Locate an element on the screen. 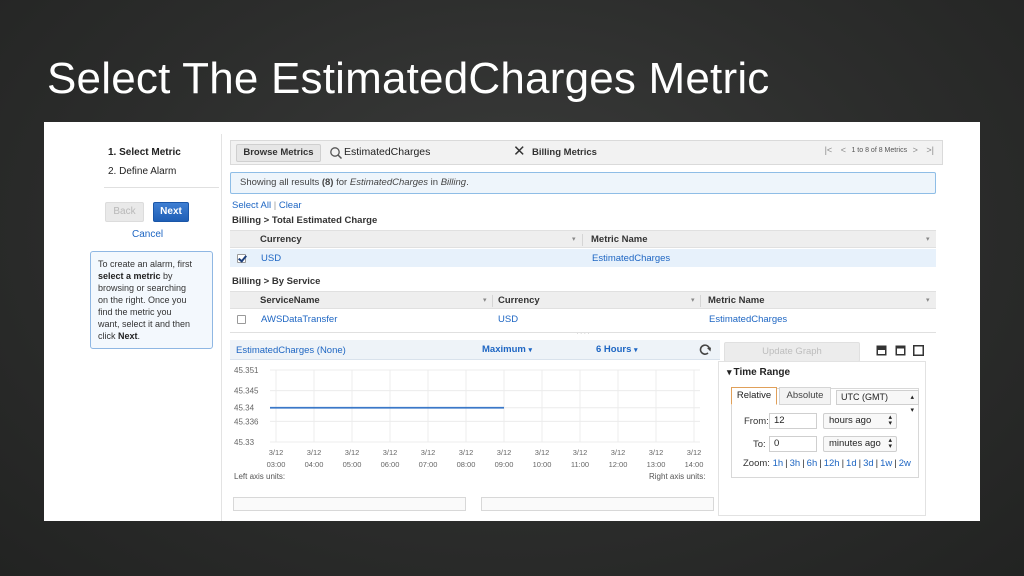  layout-medium-icon is located at coordinates (900, 350).